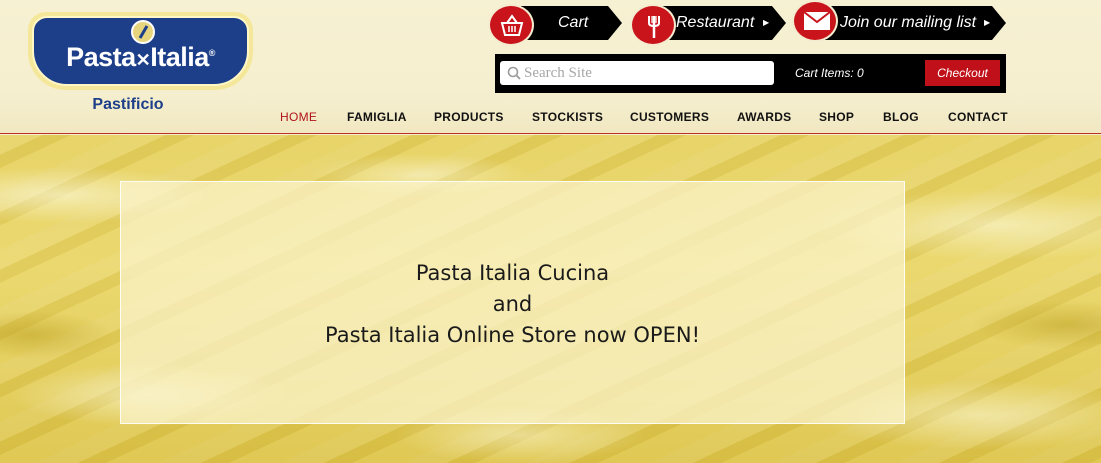  What do you see at coordinates (669, 117) in the screenshot?
I see `nav-customers: CUSTOMERS` at bounding box center [669, 117].